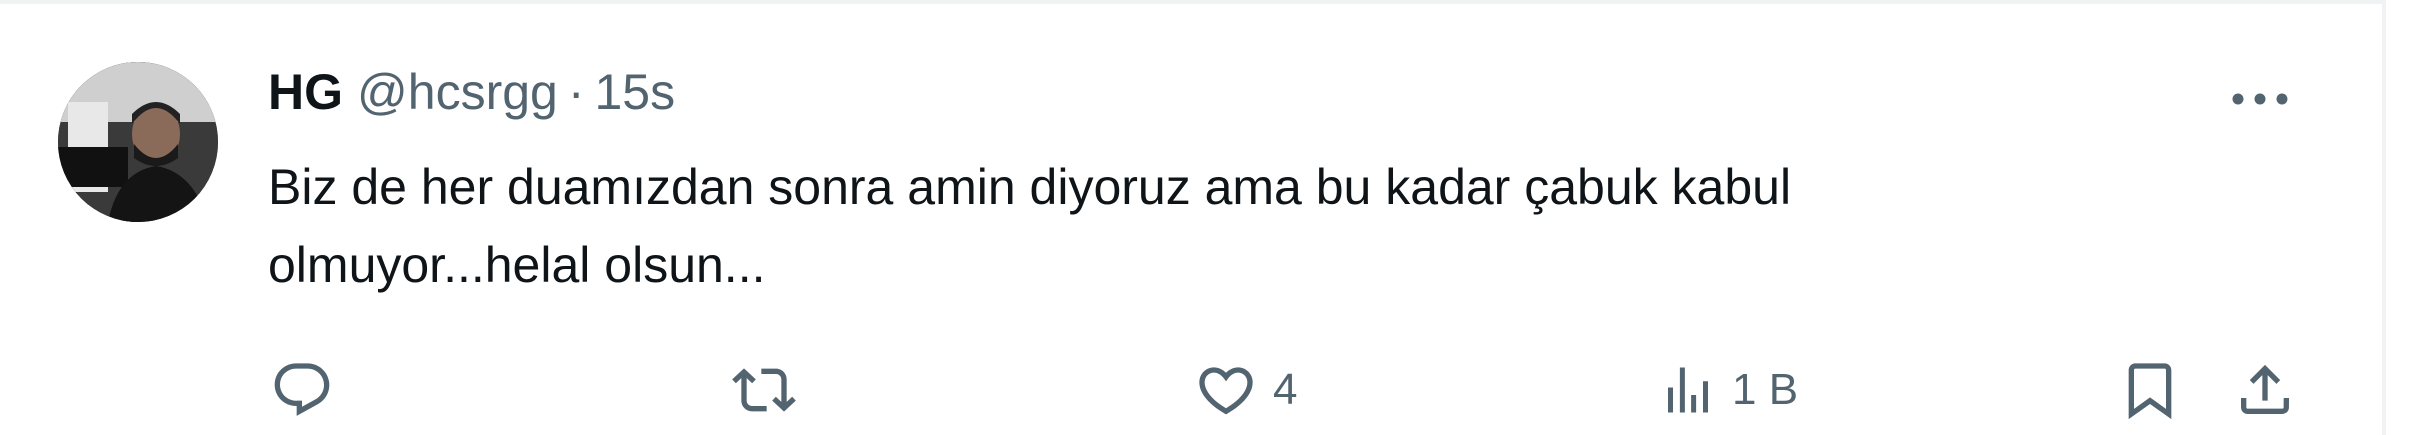 The image size is (2436, 435). I want to click on retweet-button, so click(771, 390).